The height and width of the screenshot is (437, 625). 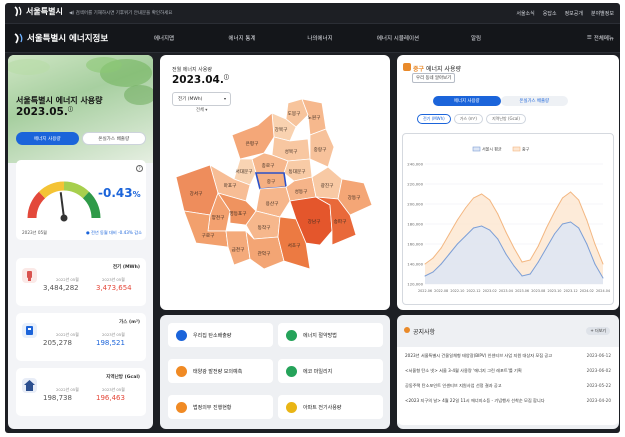 What do you see at coordinates (129, 322) in the screenshot?
I see `stat-unit: 가스 (m³)` at bounding box center [129, 322].